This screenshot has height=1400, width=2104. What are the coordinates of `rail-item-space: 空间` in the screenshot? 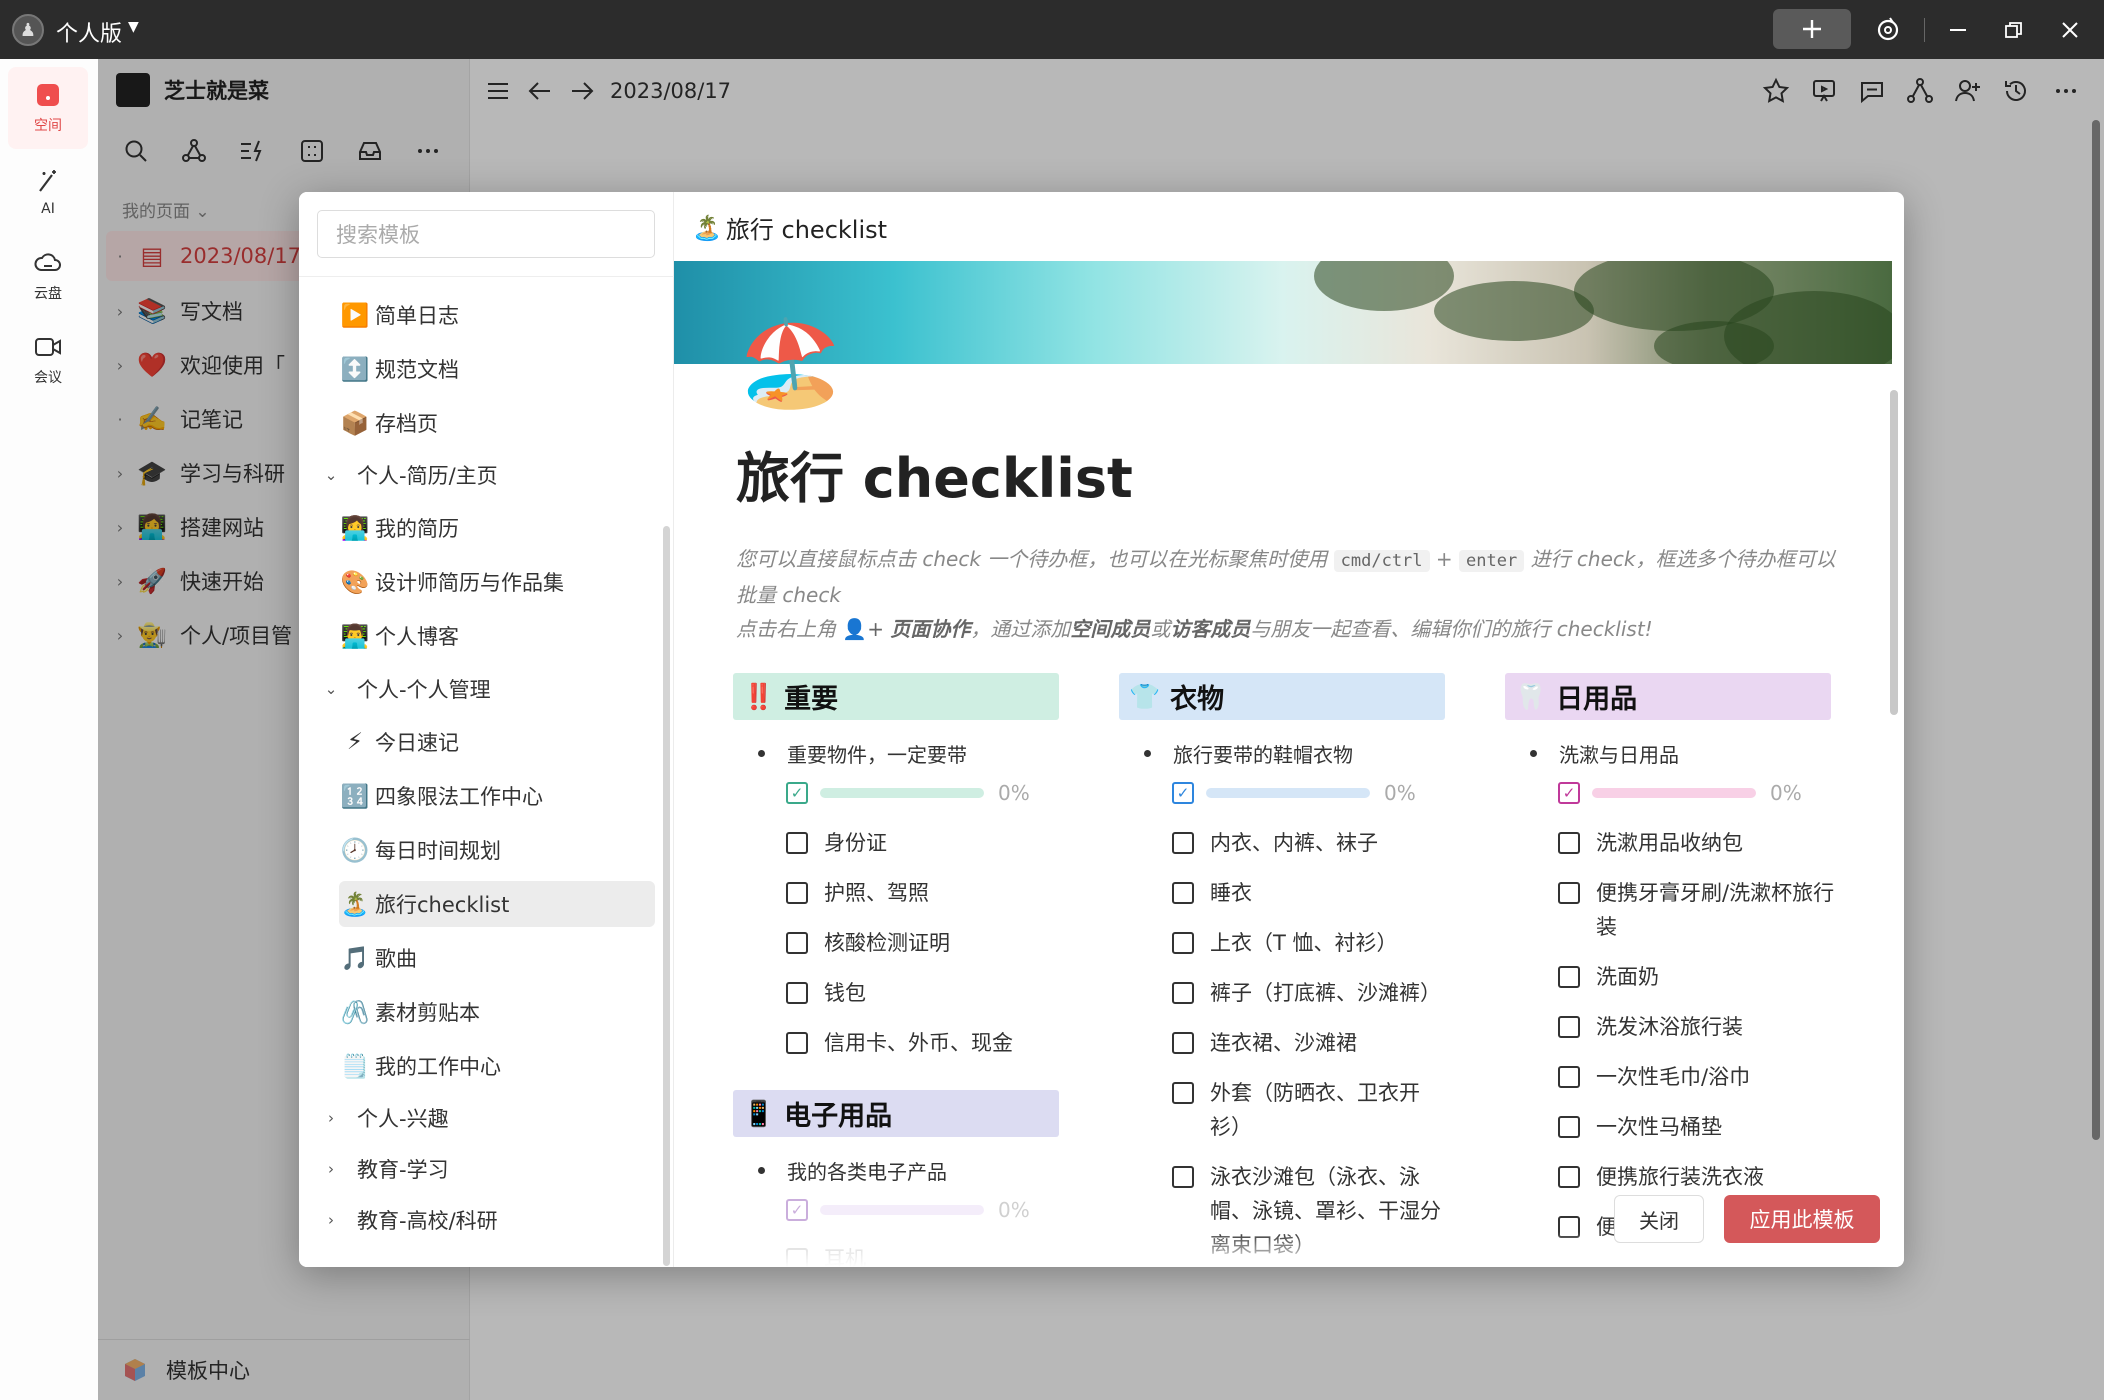 It's located at (48, 108).